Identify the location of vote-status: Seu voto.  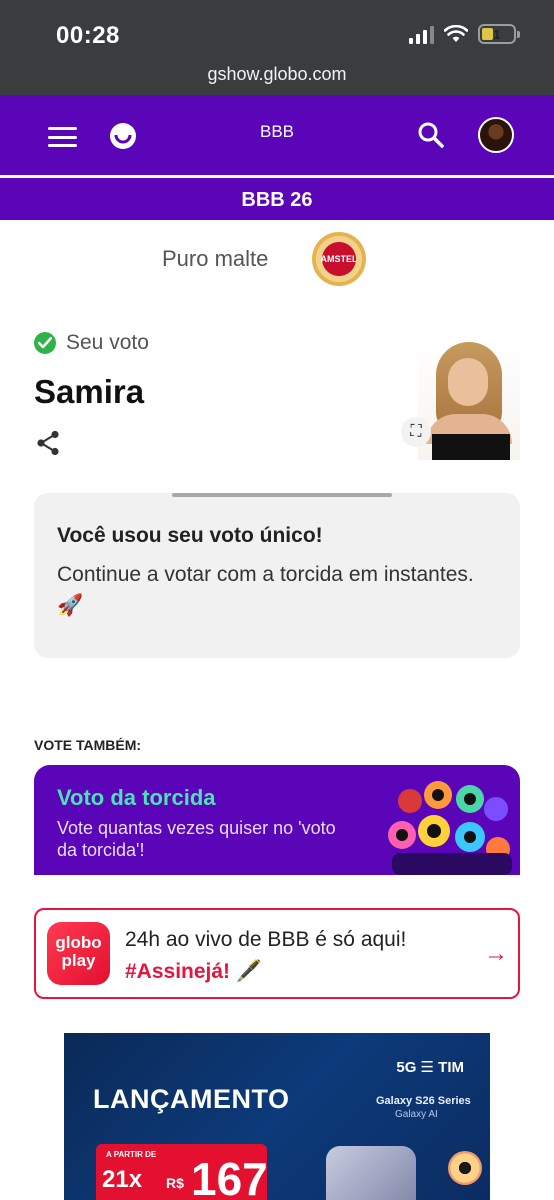
(107, 342).